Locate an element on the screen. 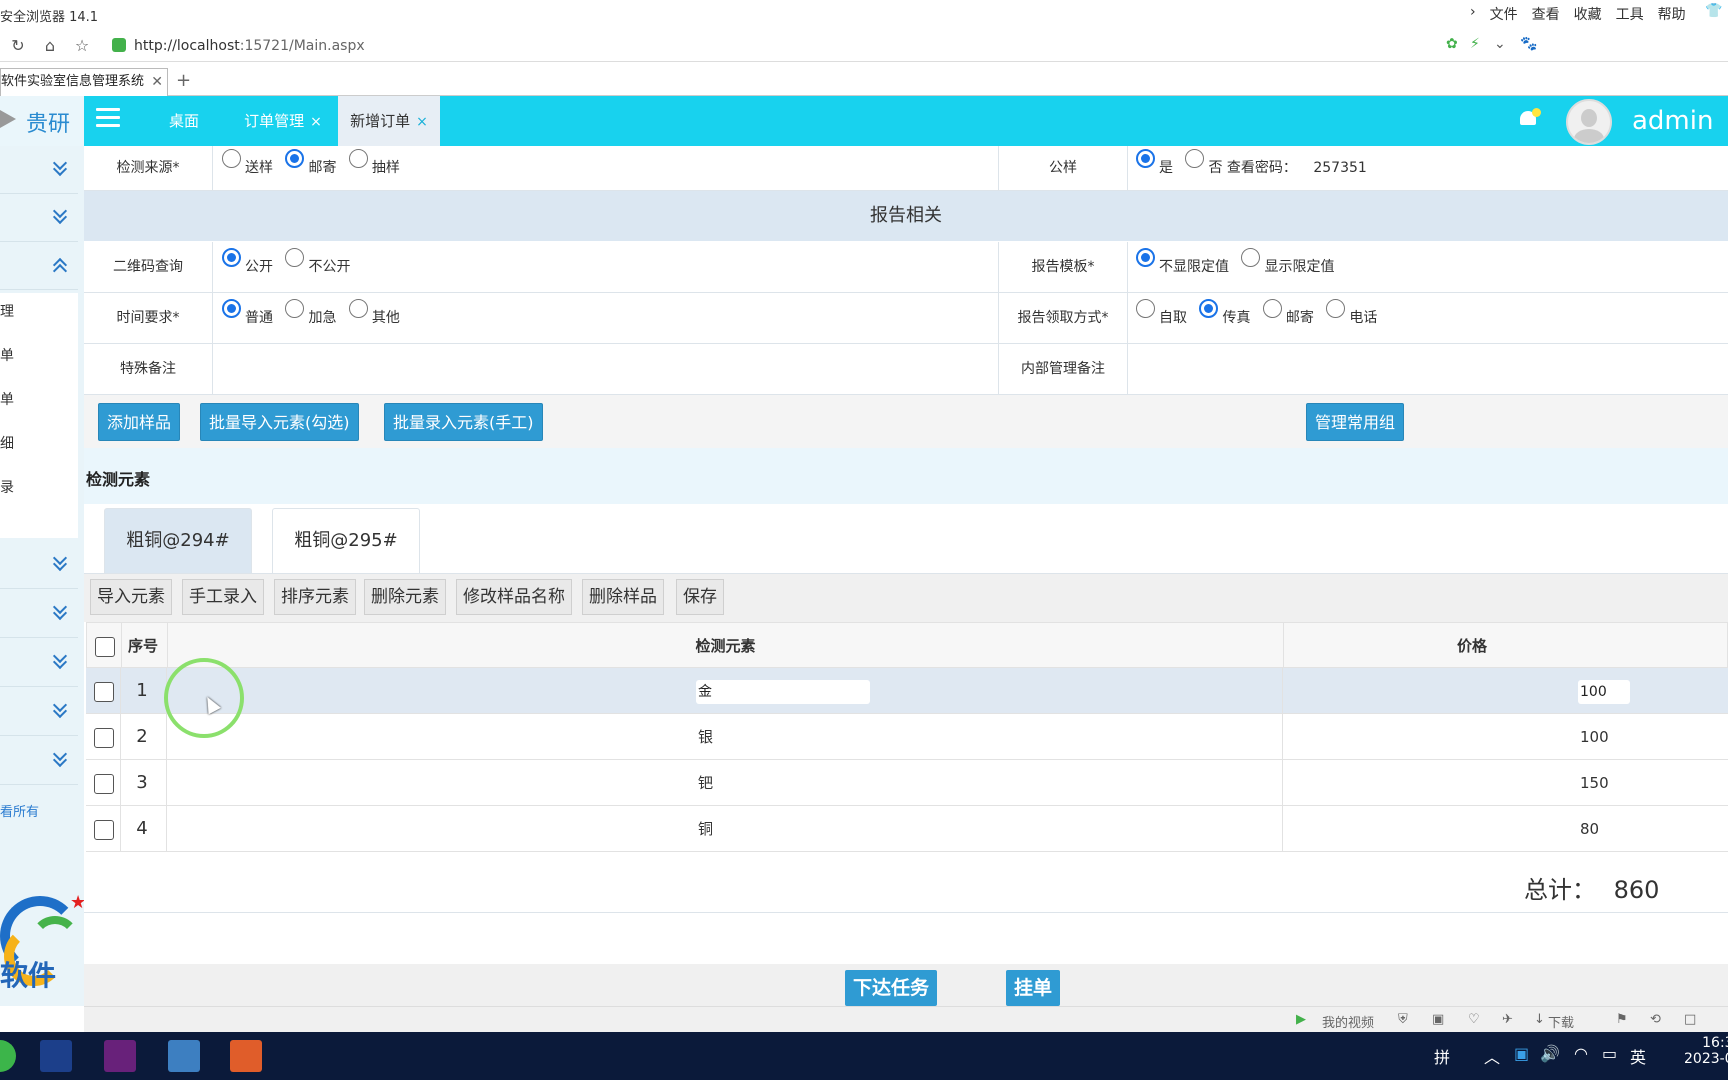  special-note-field is located at coordinates (606, 369).